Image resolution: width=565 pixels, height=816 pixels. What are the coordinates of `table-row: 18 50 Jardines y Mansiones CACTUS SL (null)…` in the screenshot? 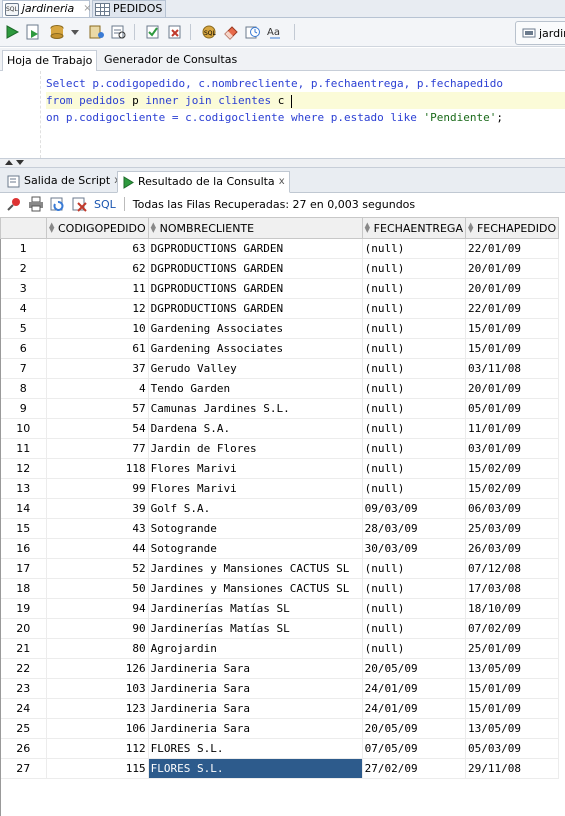 It's located at (280, 588).